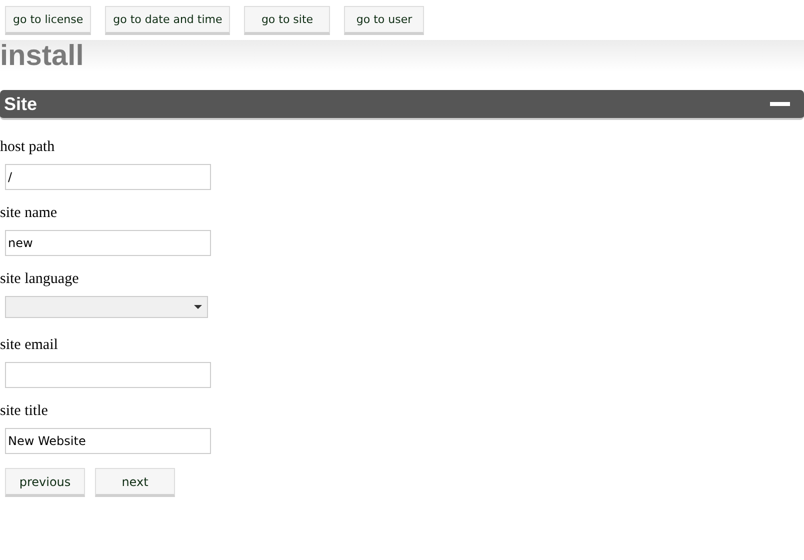 The width and height of the screenshot is (804, 560). I want to click on nav-button: go to user, so click(384, 20).